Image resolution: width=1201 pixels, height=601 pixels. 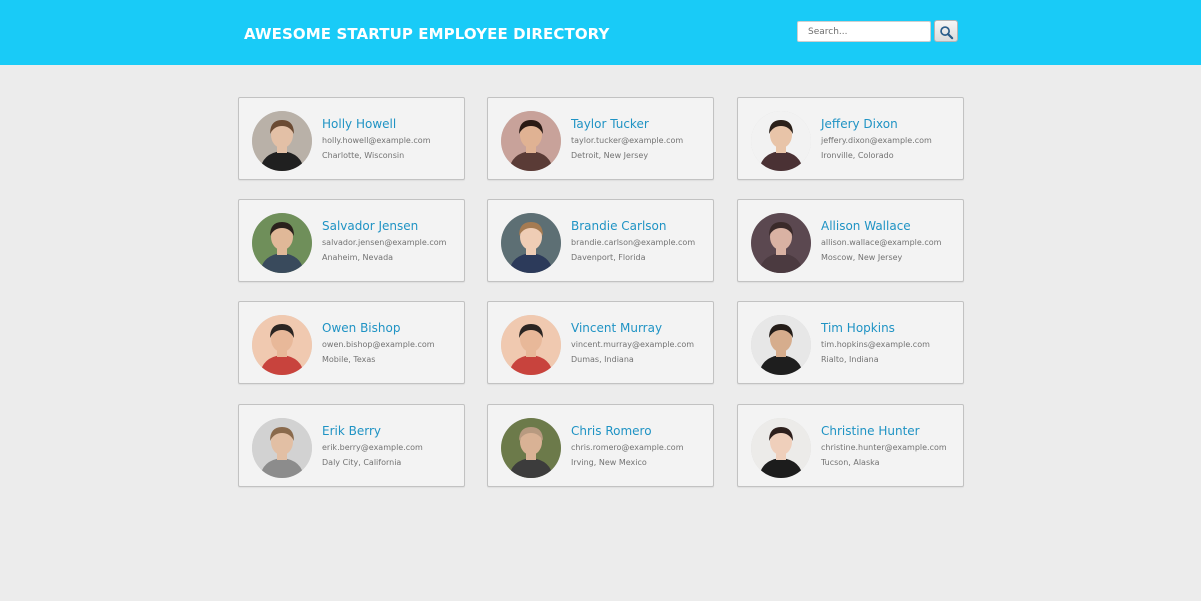 I want to click on search-input, so click(x=864, y=31).